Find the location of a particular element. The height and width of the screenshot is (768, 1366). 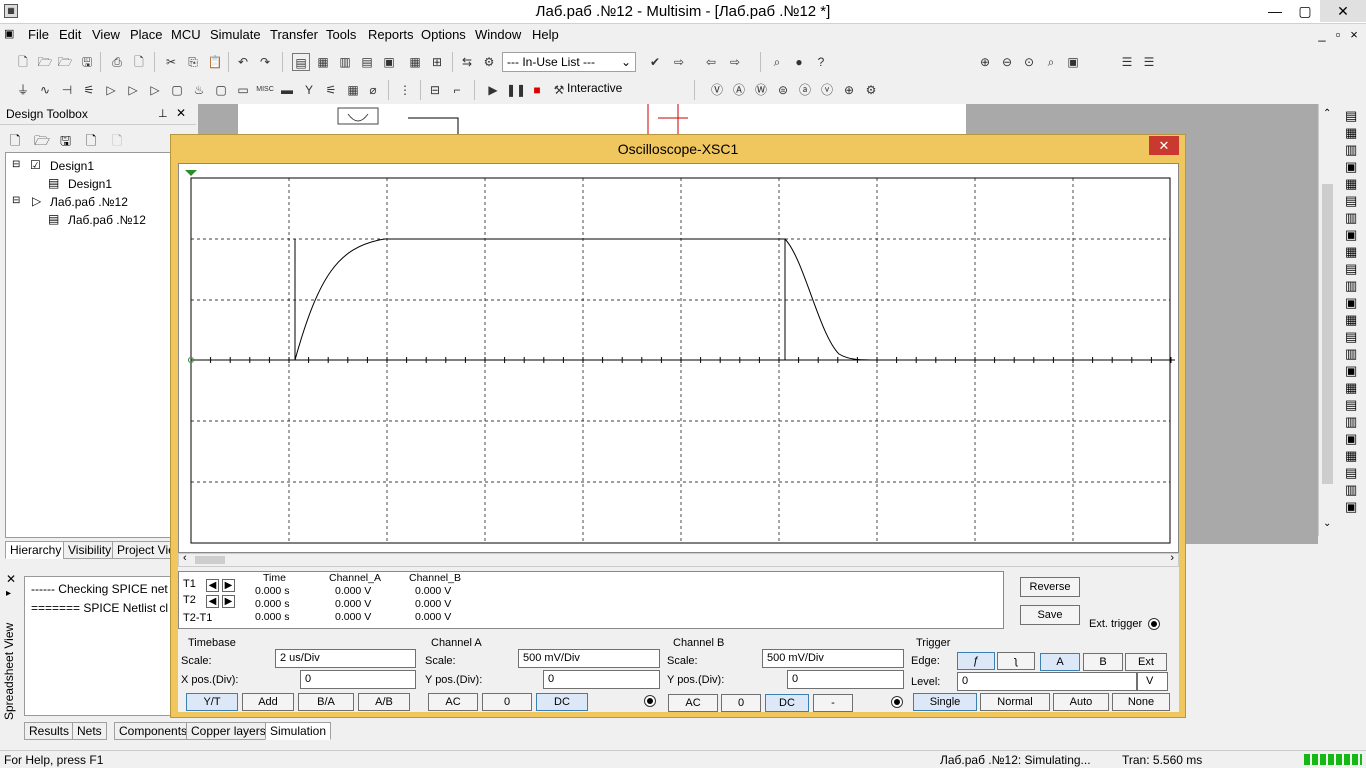

maximize-button: ▢ is located at coordinates (1305, 11).